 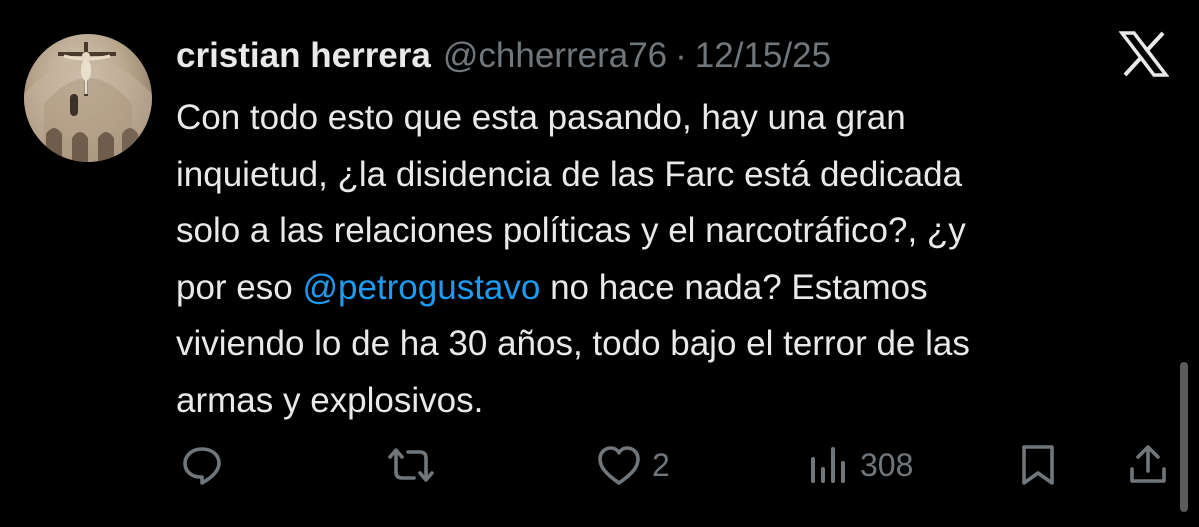 What do you see at coordinates (202, 466) in the screenshot?
I see `reply-icon` at bounding box center [202, 466].